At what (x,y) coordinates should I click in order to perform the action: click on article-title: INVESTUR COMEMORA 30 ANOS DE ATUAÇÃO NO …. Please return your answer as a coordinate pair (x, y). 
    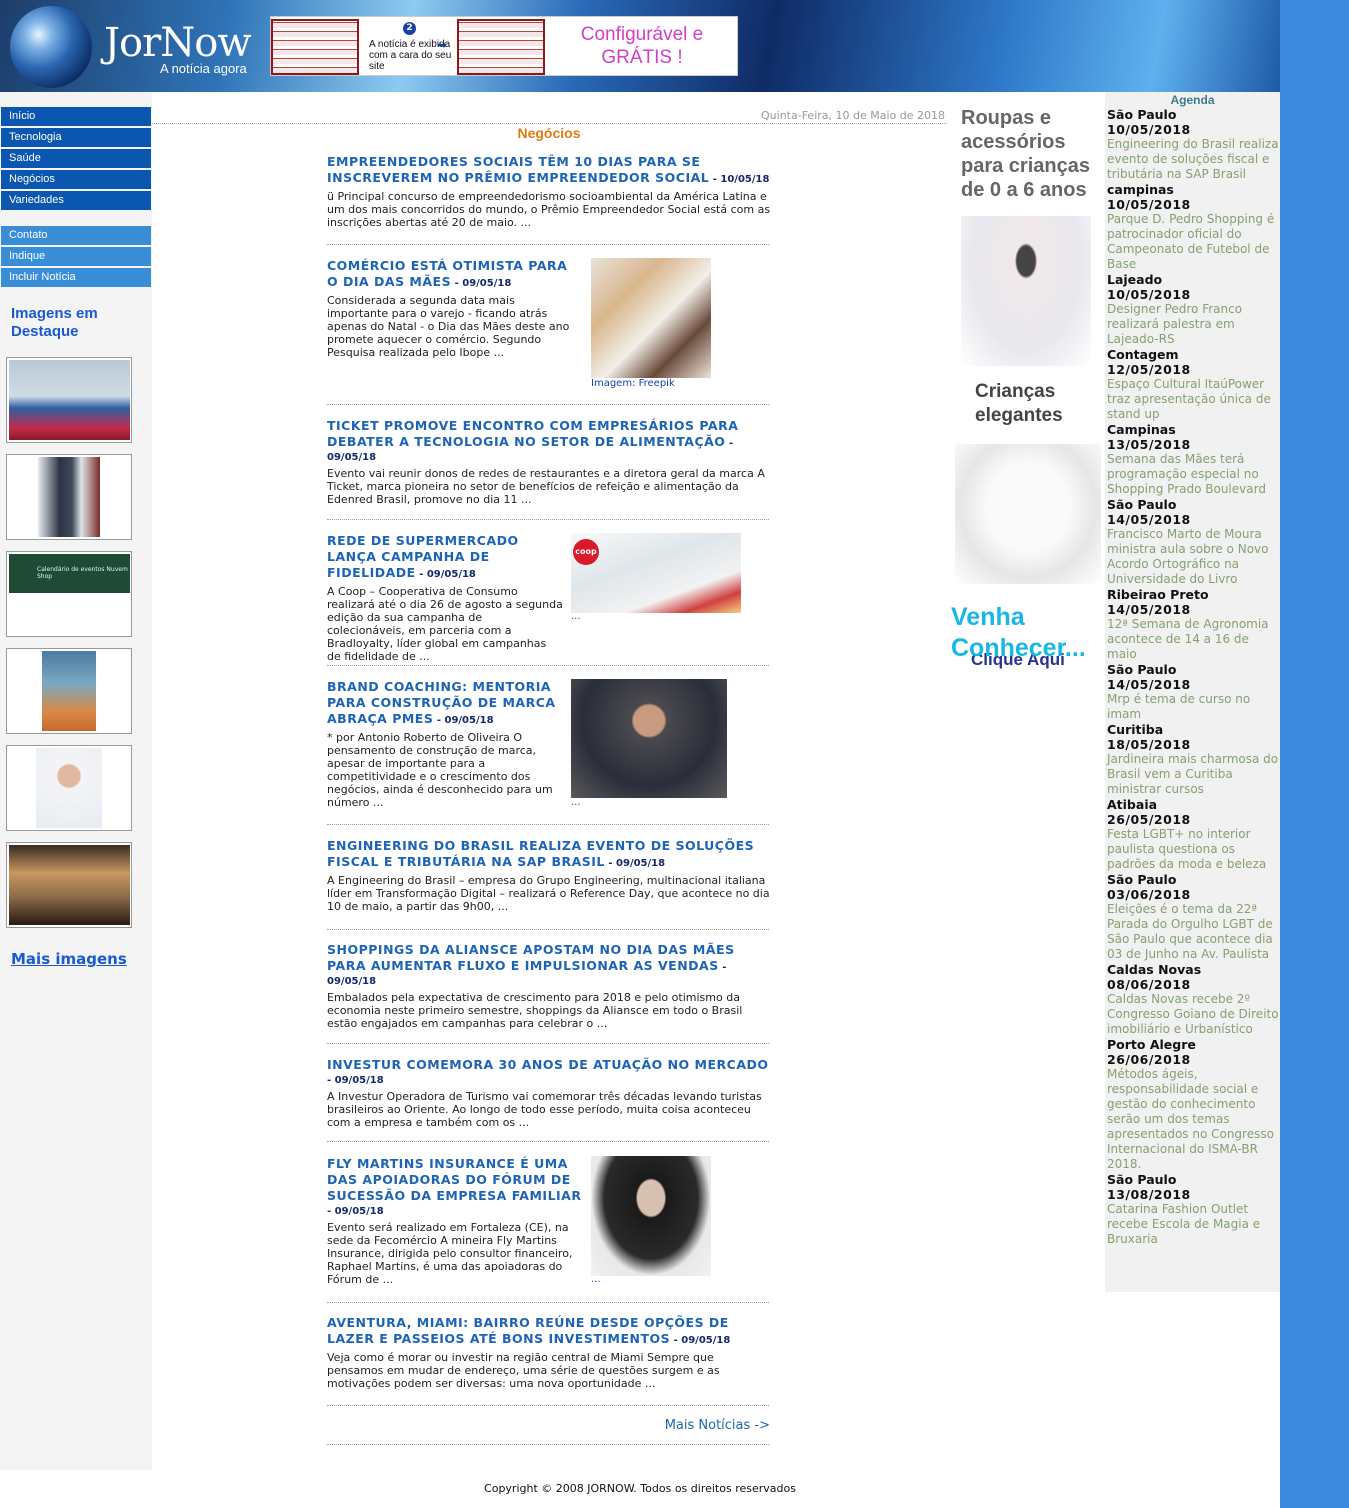
    Looking at the image, I should click on (548, 1064).